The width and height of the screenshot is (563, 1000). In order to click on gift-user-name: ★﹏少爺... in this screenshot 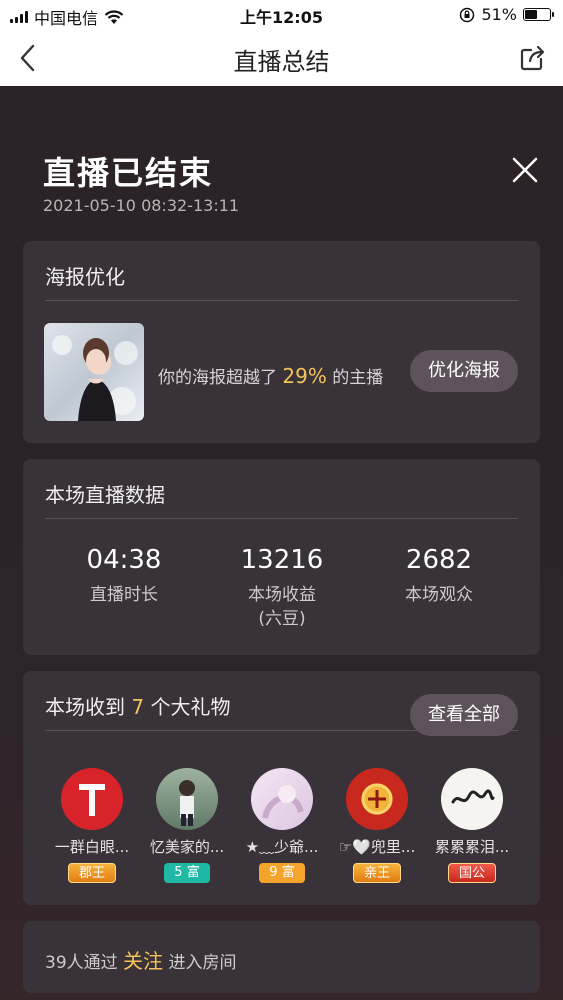, I will do `click(282, 847)`.